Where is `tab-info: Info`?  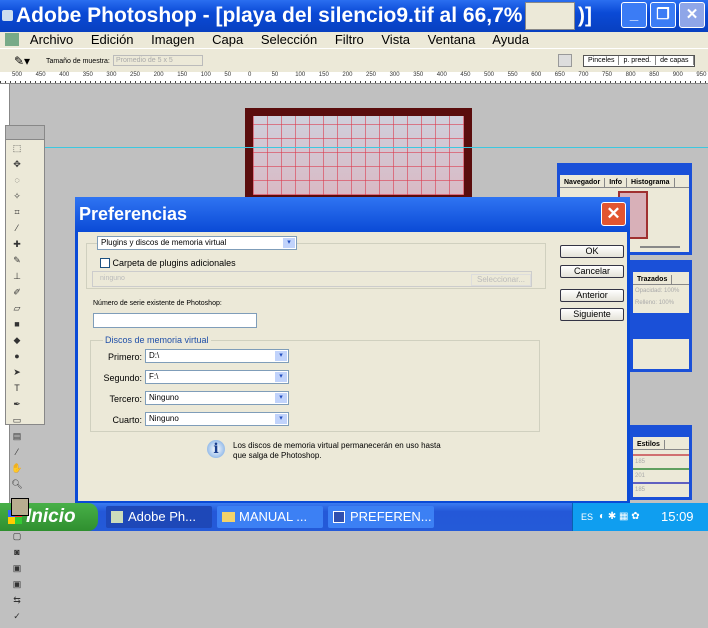 tab-info: Info is located at coordinates (616, 182).